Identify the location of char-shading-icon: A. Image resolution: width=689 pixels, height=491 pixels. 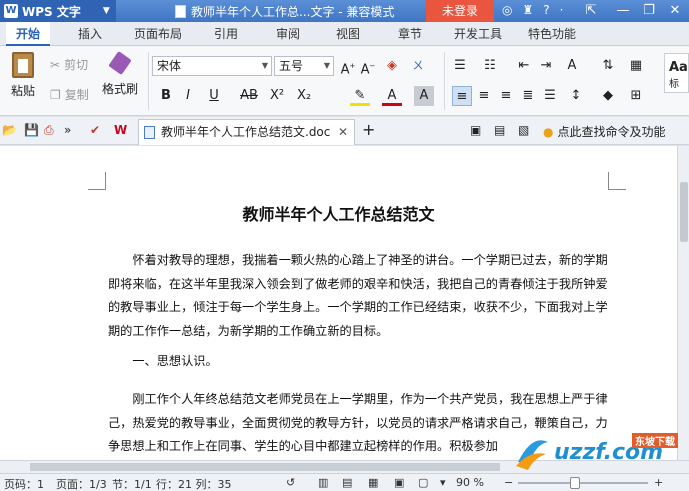
(424, 96).